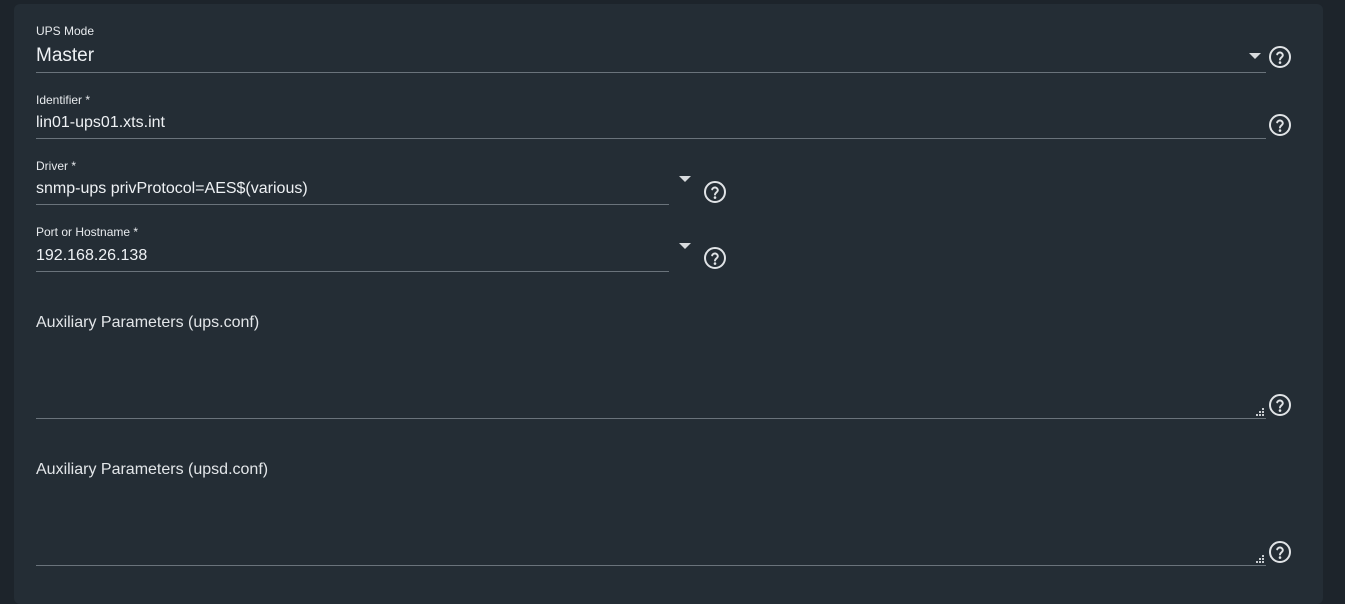 The image size is (1345, 604). Describe the element at coordinates (651, 72) in the screenshot. I see `ups-mode-underline` at that location.